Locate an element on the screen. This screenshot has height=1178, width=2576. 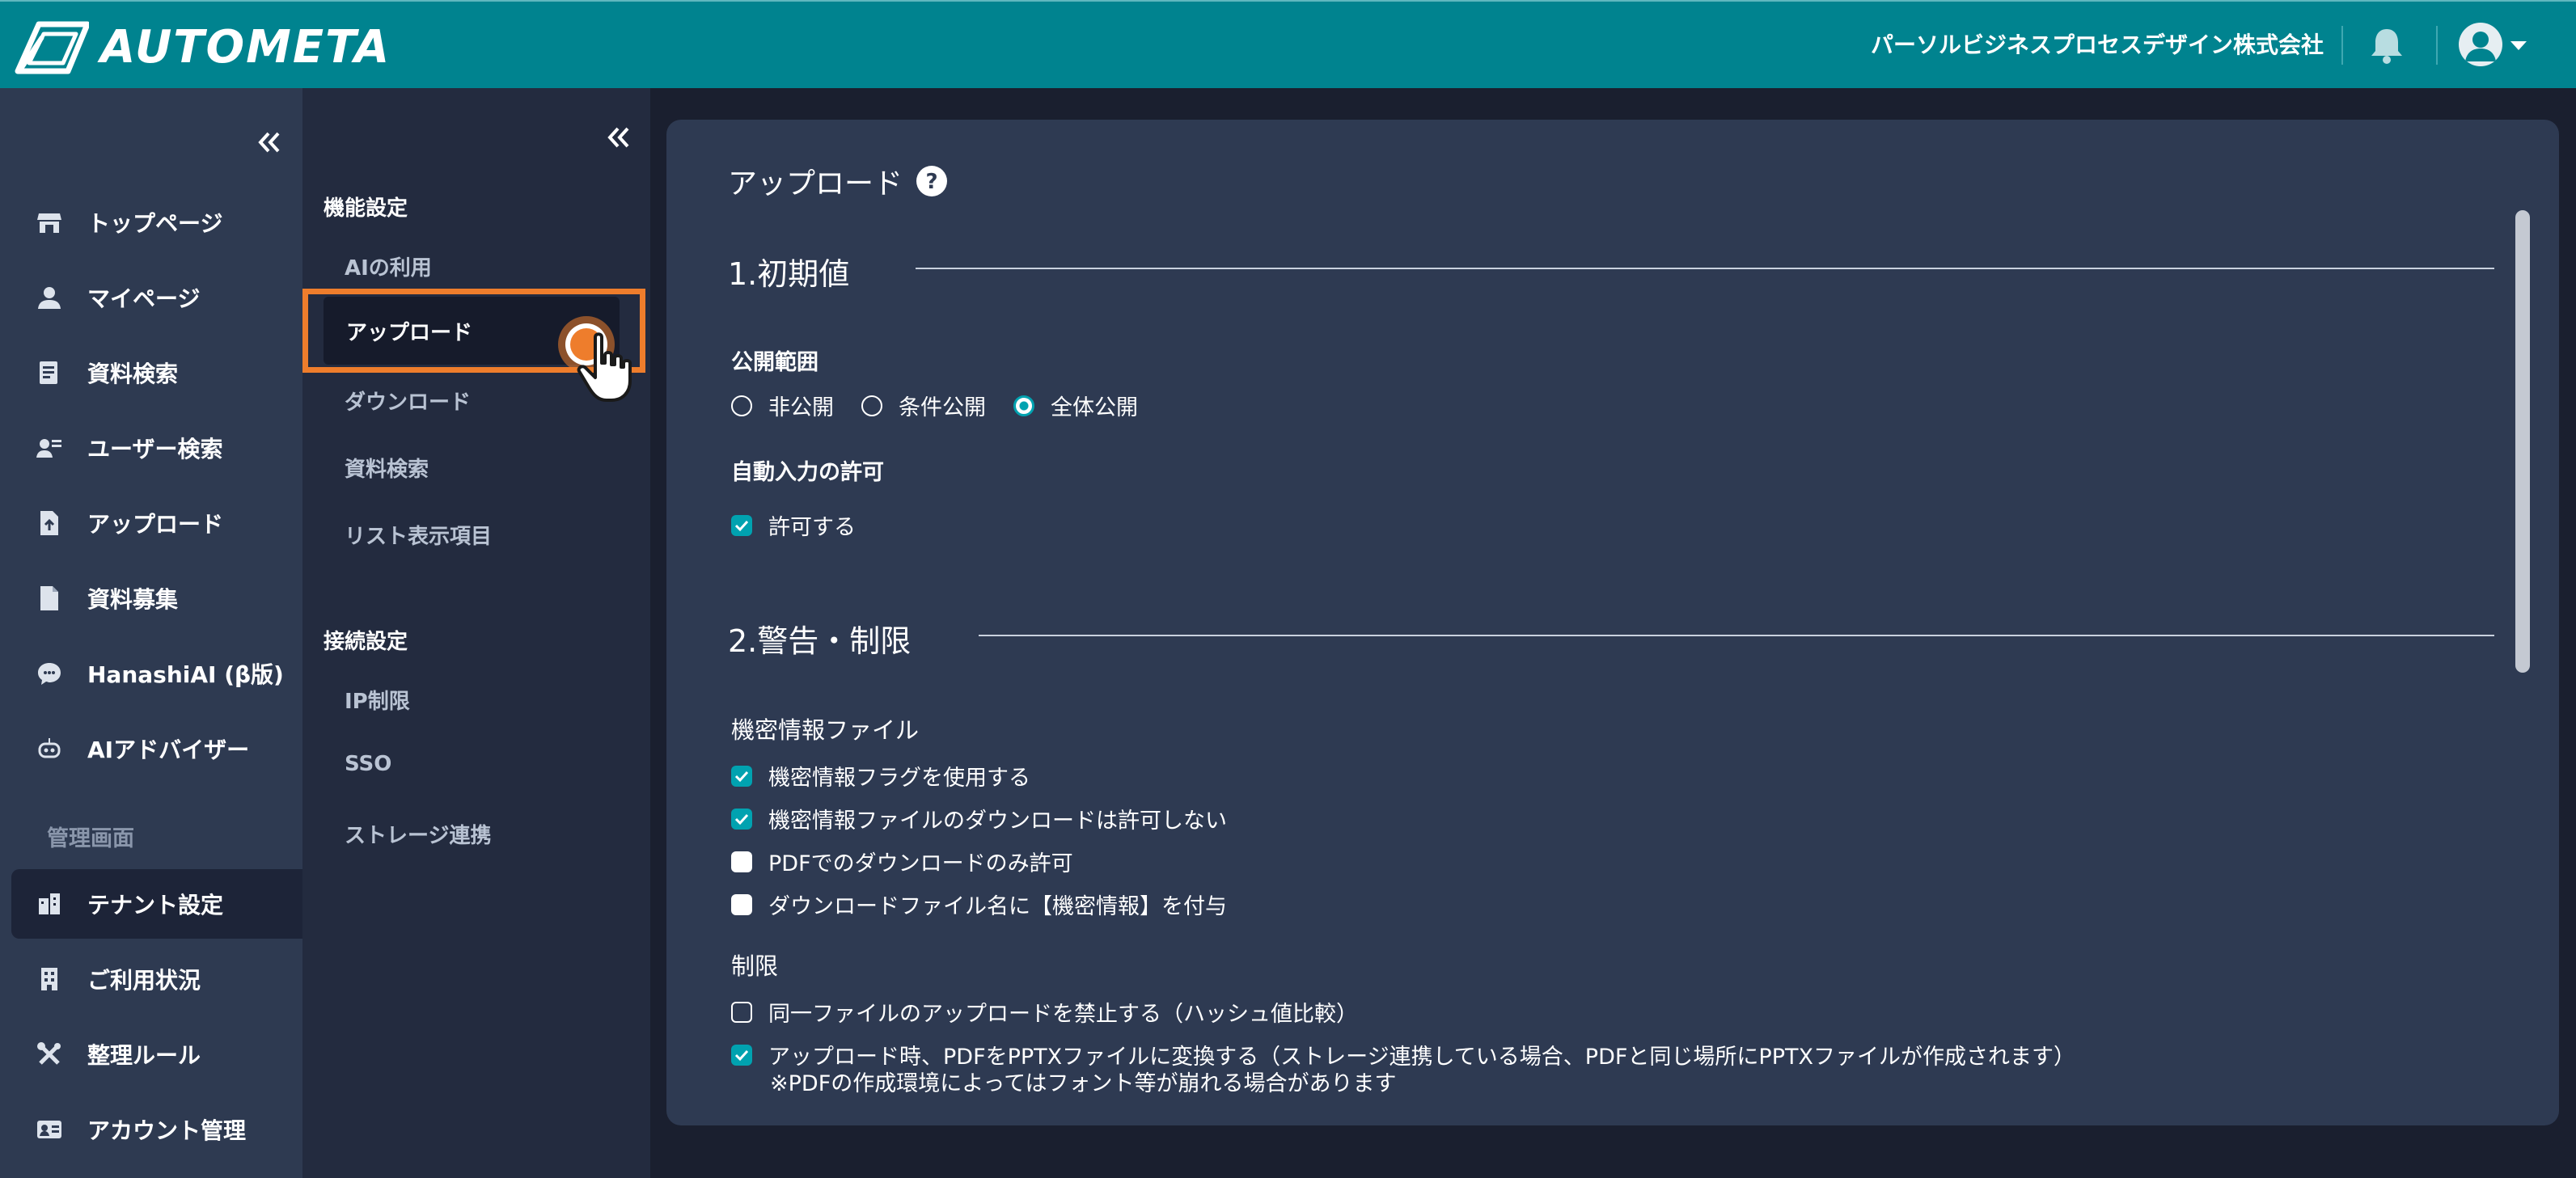
sidebar-item-accounts: アカウント管理 is located at coordinates (157, 1129).